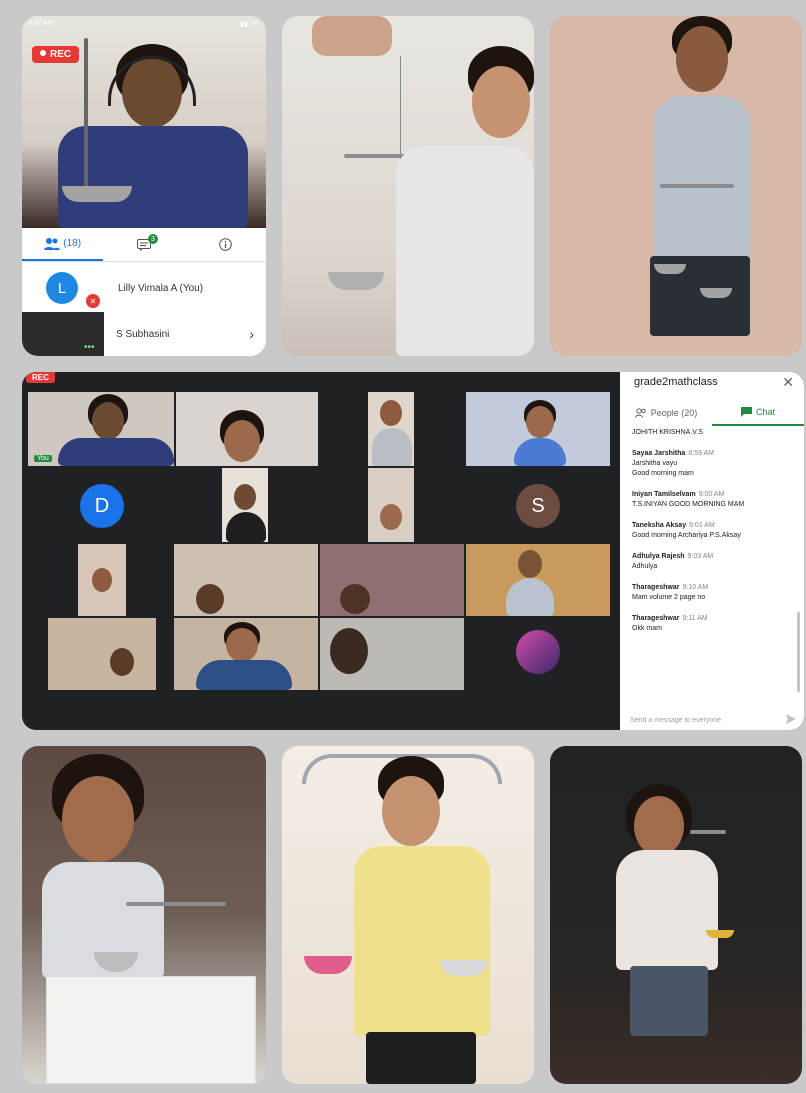 The image size is (806, 1093). What do you see at coordinates (714, 624) in the screenshot?
I see `list-item: Tharageshwar 9:11 AM Okk mam` at bounding box center [714, 624].